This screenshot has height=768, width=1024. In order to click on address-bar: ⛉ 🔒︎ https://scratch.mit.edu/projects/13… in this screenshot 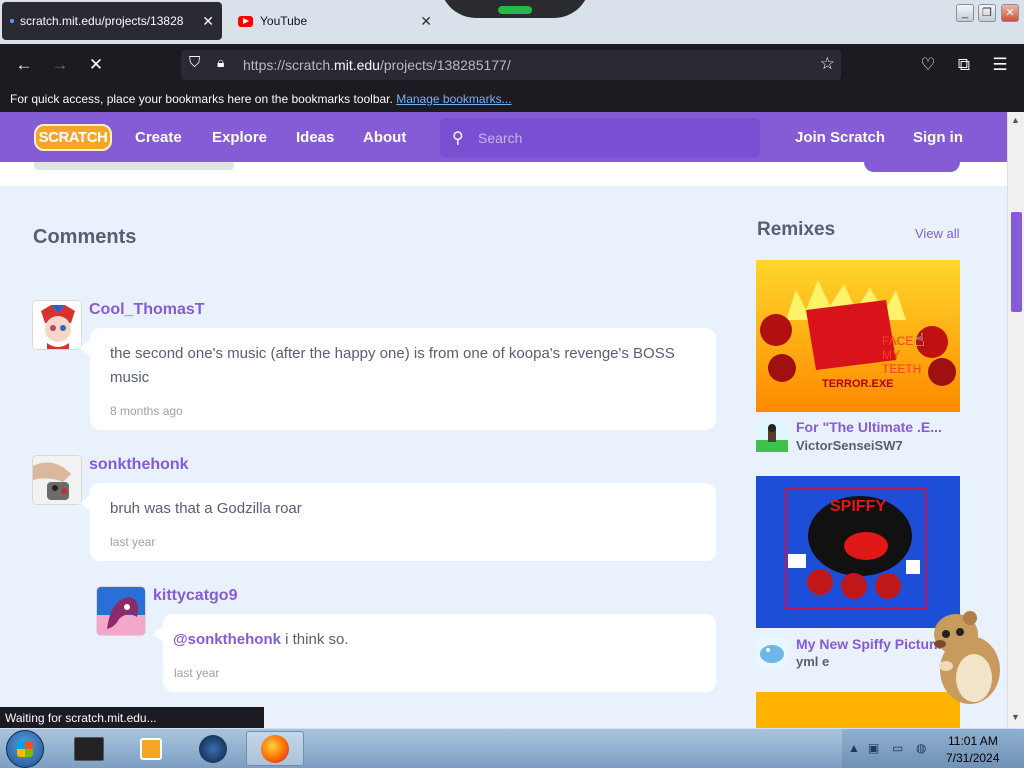, I will do `click(511, 65)`.